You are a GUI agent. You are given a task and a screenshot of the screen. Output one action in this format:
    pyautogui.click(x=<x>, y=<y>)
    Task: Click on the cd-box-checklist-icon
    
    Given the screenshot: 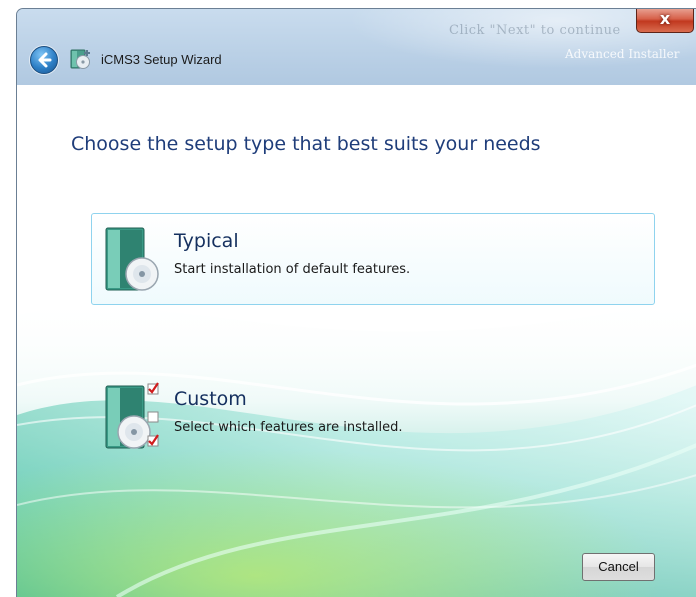 What is the action you would take?
    pyautogui.click(x=132, y=415)
    